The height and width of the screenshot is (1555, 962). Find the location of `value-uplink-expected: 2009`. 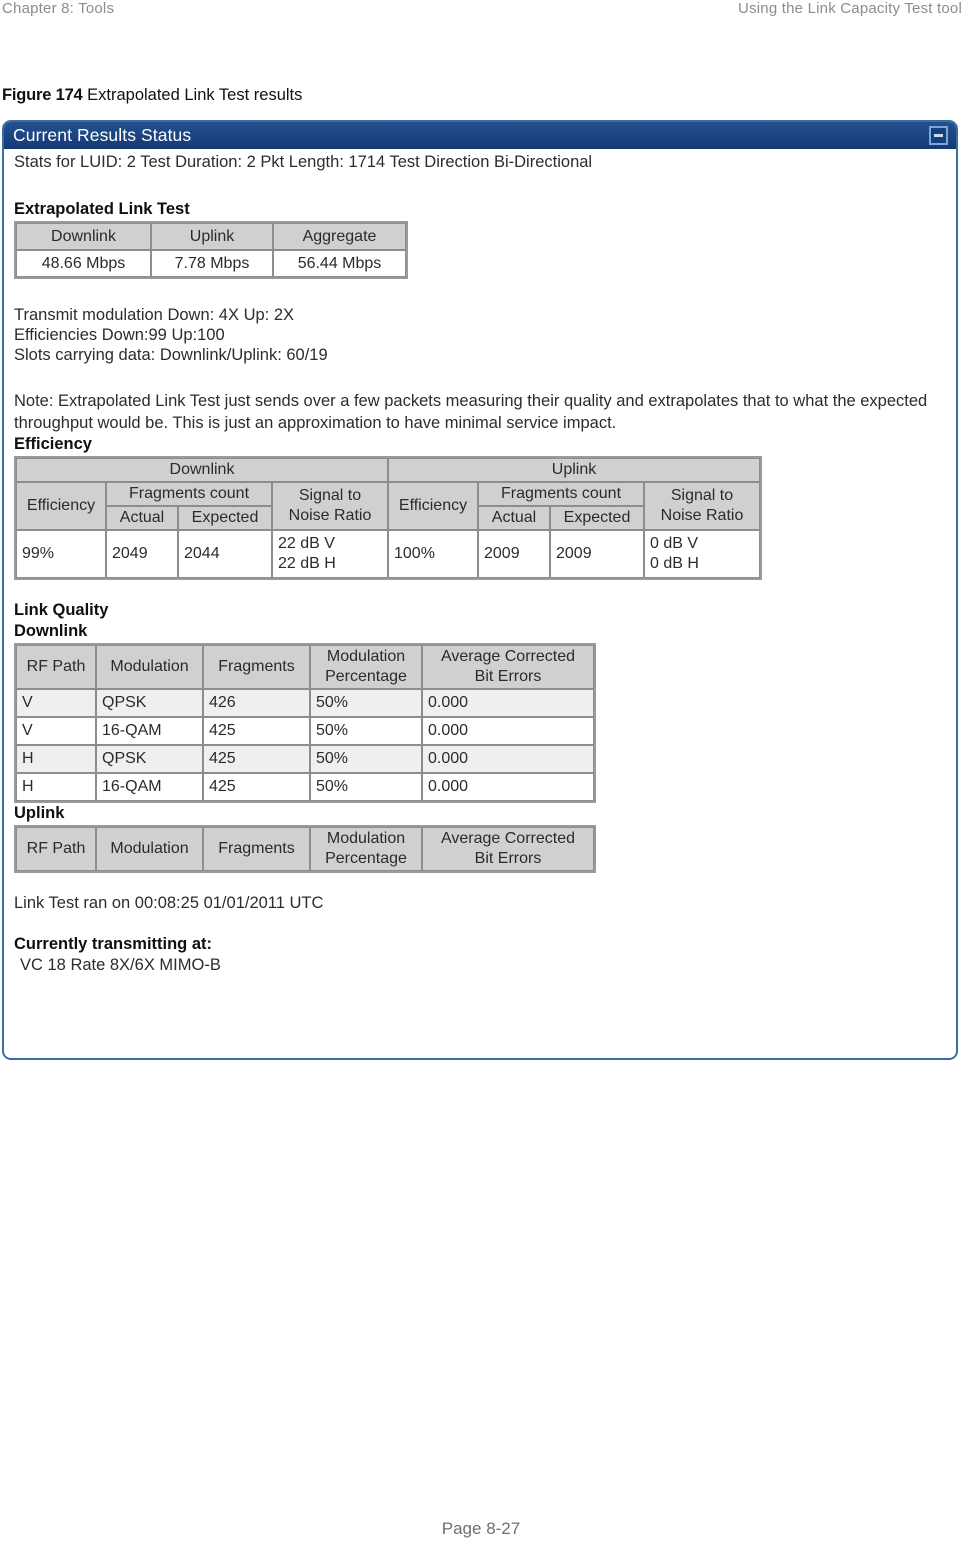

value-uplink-expected: 2009 is located at coordinates (597, 554).